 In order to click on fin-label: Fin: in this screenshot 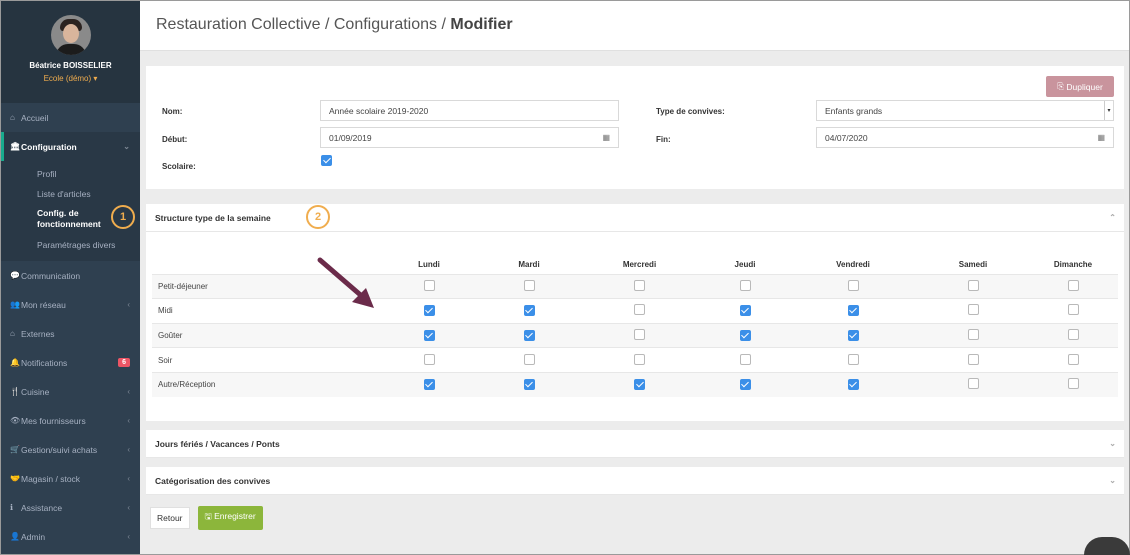, I will do `click(663, 139)`.